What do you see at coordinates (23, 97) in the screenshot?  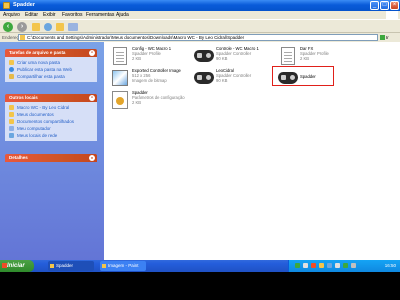 I see `panel-title: Outros locais` at bounding box center [23, 97].